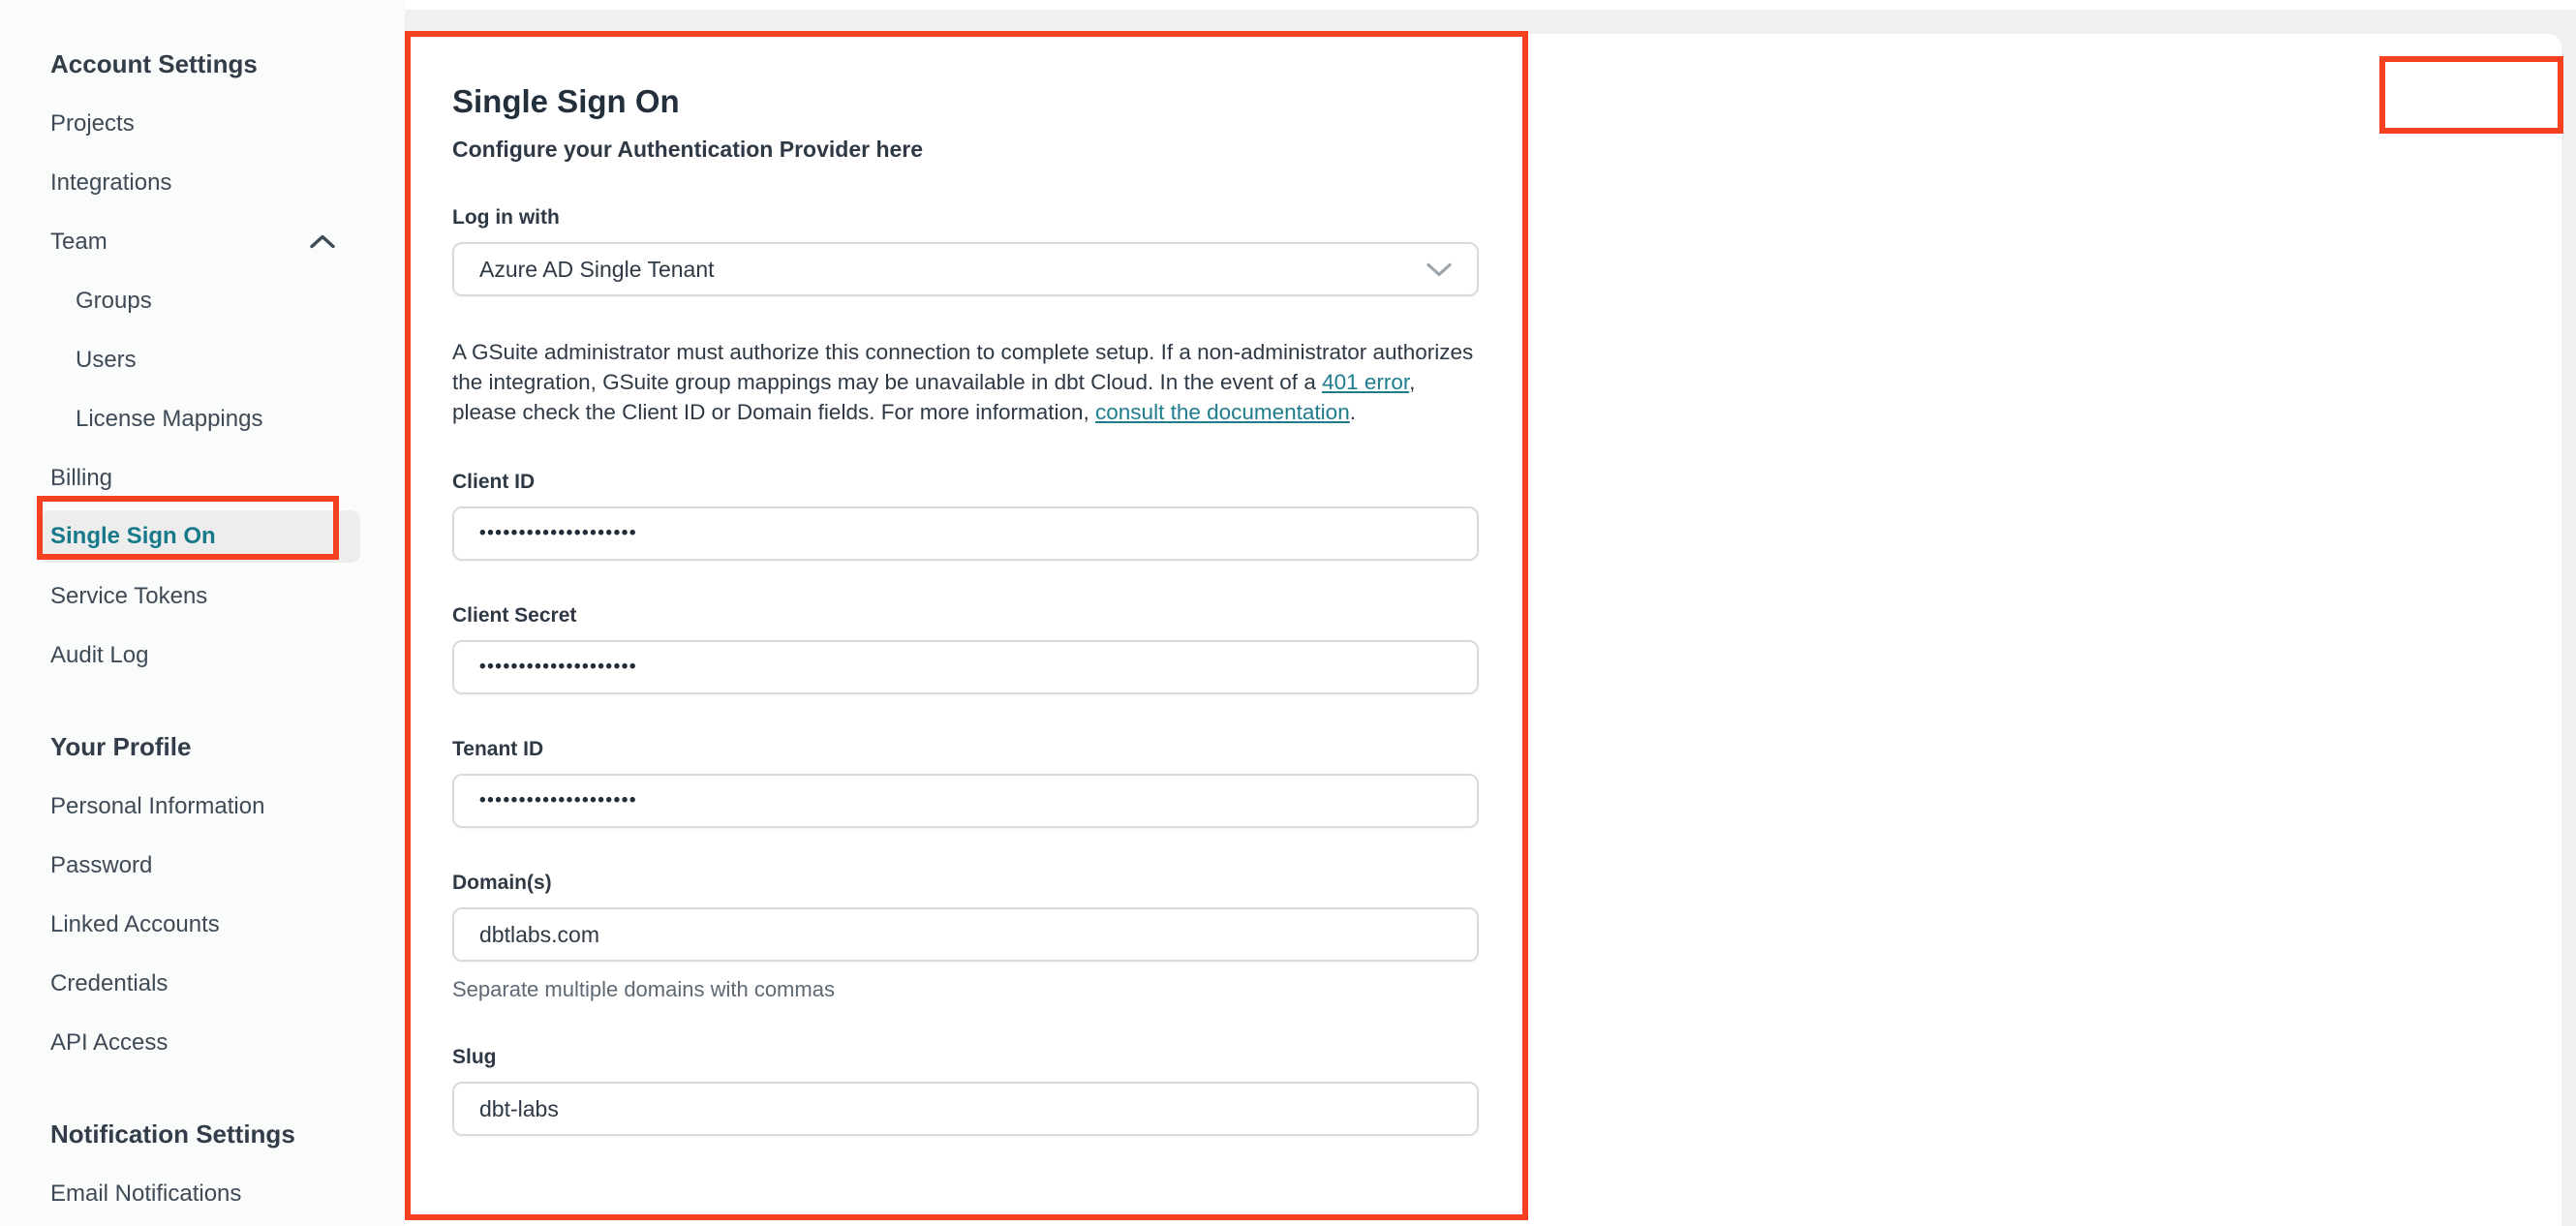  I want to click on sidebar-item-credentials: Credentials, so click(202, 983).